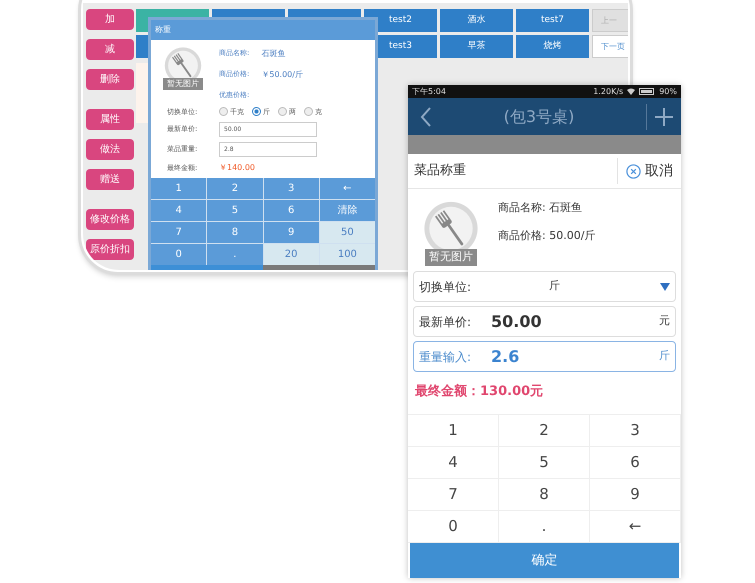 The image size is (755, 583). Describe the element at coordinates (237, 168) in the screenshot. I see `total-value: ￥140.00` at that location.